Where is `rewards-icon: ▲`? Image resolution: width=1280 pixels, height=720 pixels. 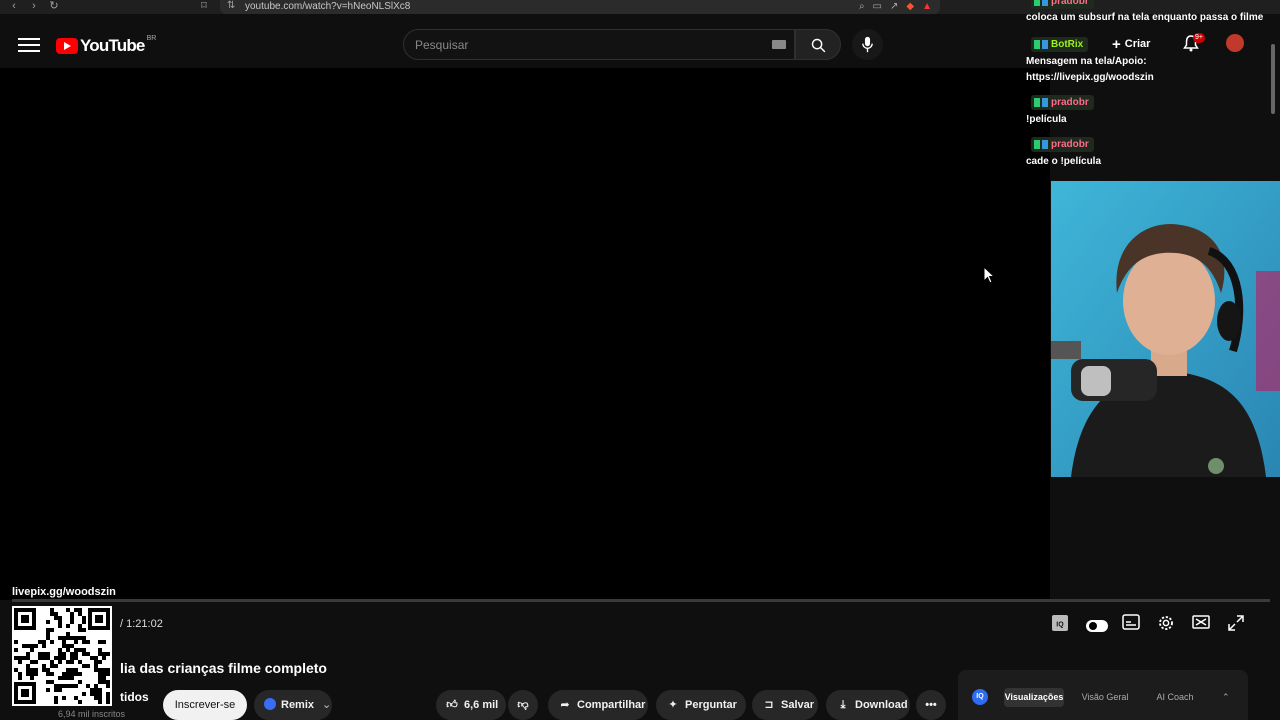 rewards-icon: ▲ is located at coordinates (927, 6).